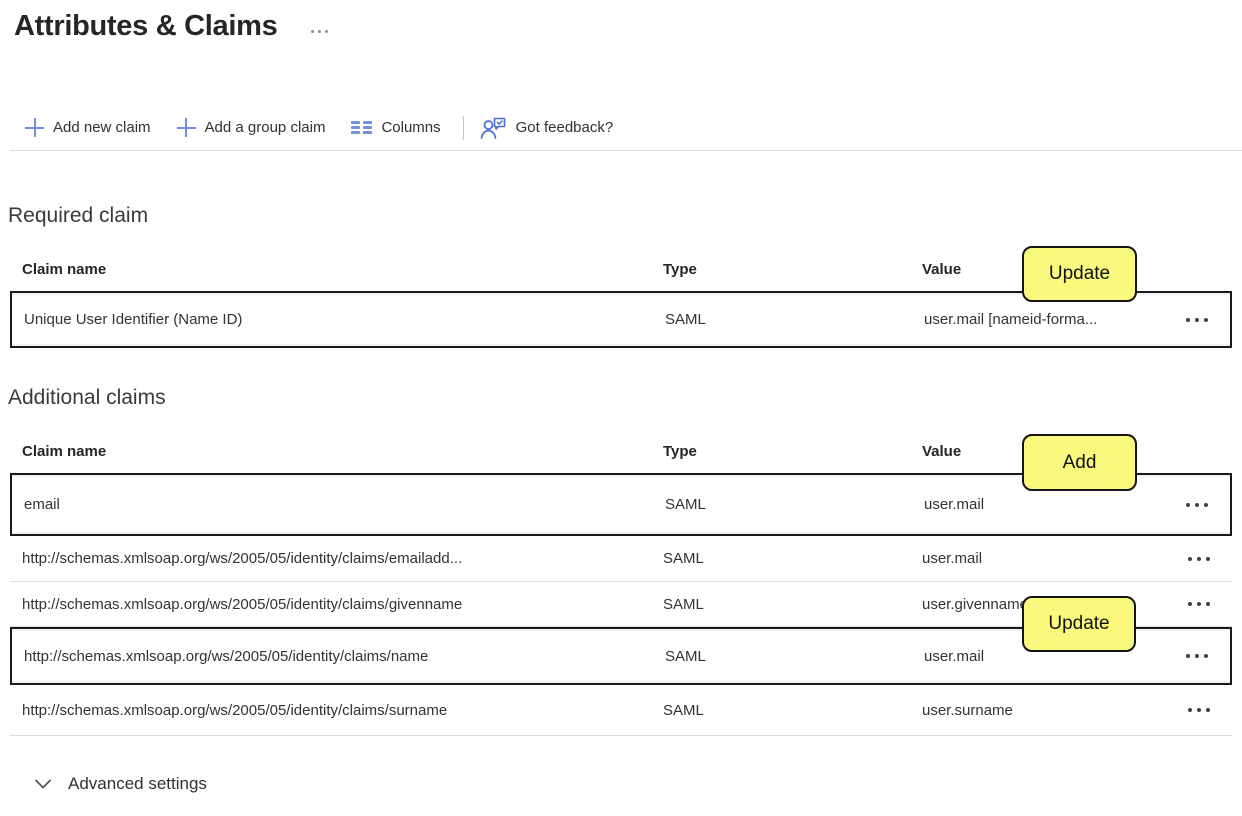 This screenshot has width=1242, height=816. I want to click on add-group-claim-button: Add a group claim, so click(251, 127).